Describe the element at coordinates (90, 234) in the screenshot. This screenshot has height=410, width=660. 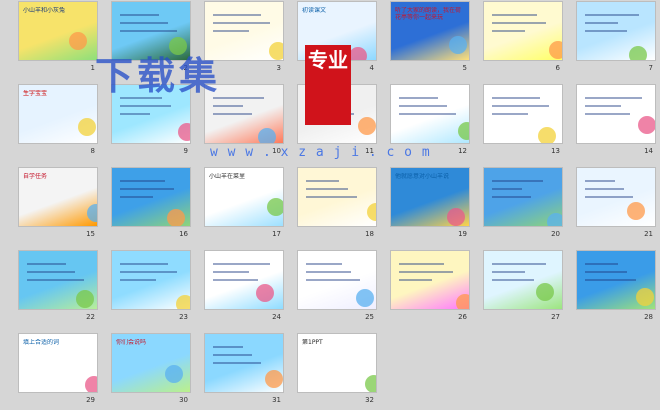
I see `slide-number: 15` at that location.